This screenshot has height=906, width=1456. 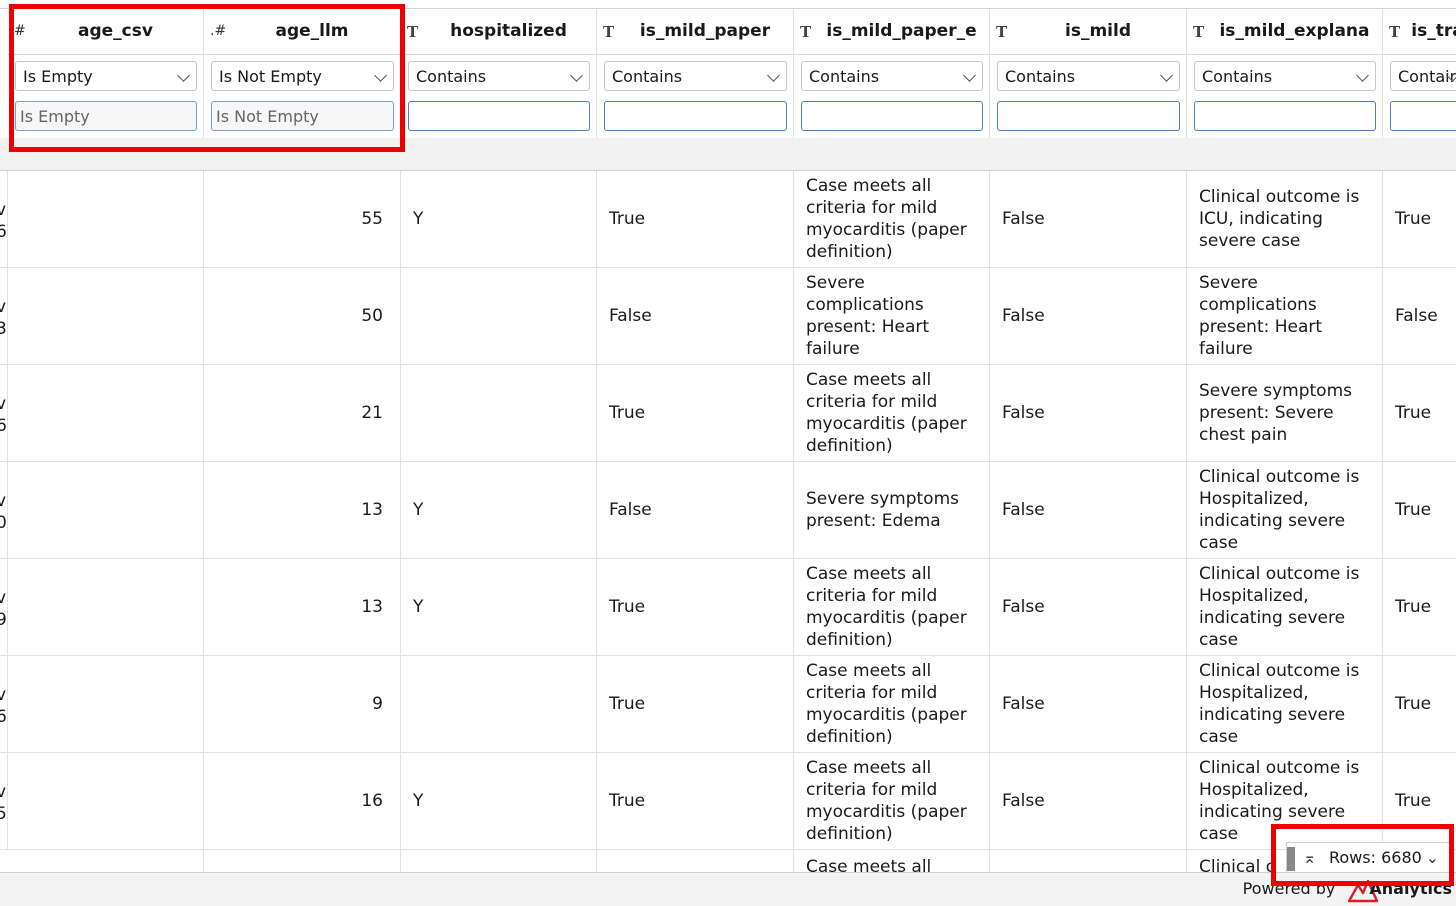 I want to click on column-header: .# age_llm, so click(x=302, y=32).